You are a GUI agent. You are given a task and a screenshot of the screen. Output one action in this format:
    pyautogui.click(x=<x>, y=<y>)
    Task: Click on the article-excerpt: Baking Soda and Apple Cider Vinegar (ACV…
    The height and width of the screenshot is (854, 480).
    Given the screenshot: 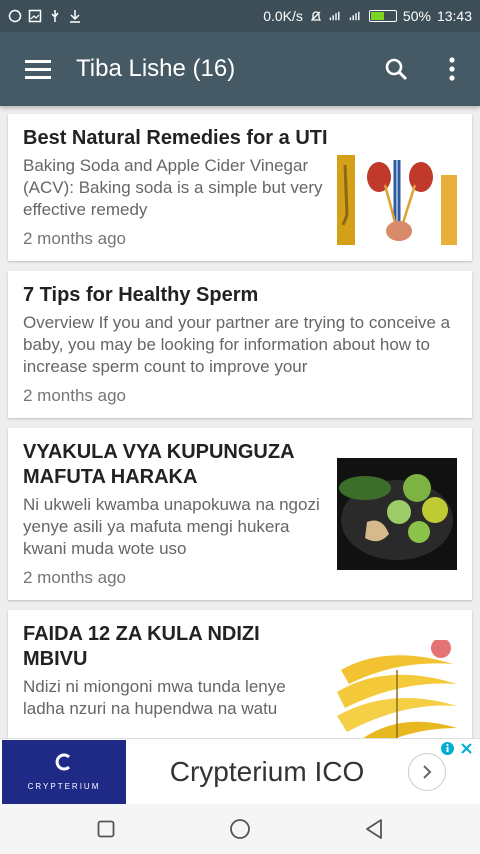 What is the action you would take?
    pyautogui.click(x=173, y=187)
    